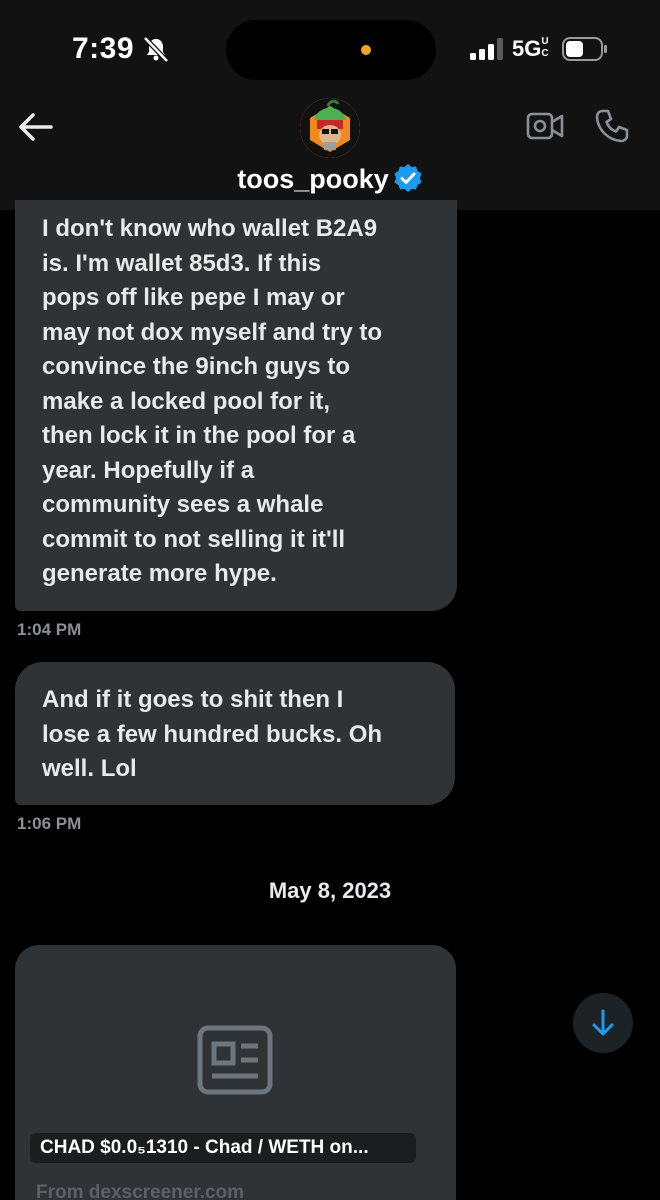 The width and height of the screenshot is (660, 1200). Describe the element at coordinates (366, 50) in the screenshot. I see `privacy-indicator-dot` at that location.